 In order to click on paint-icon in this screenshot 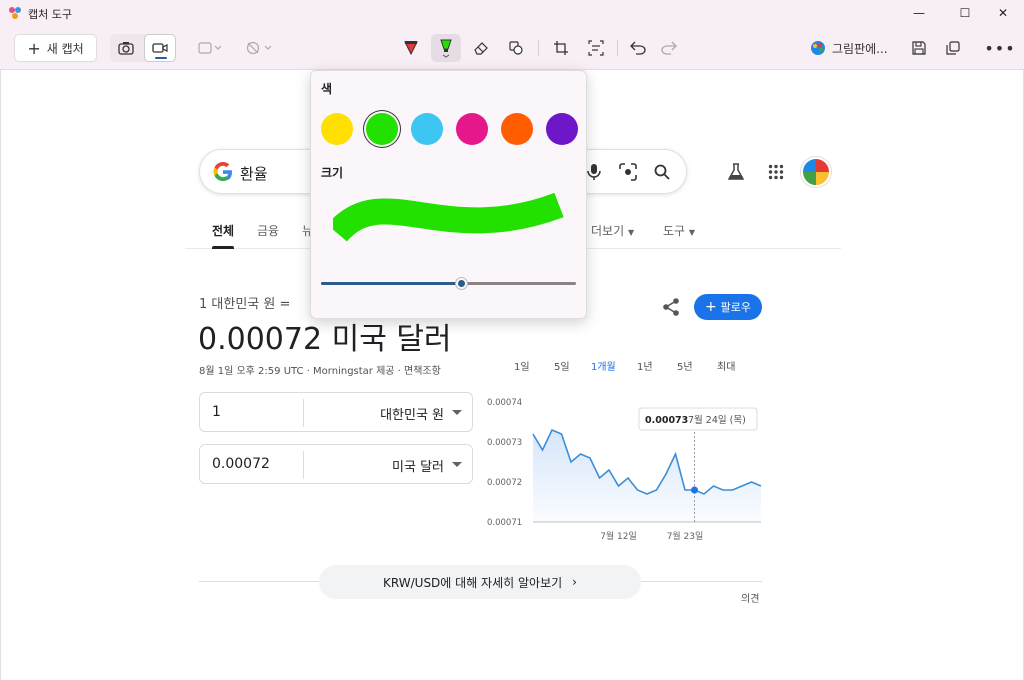, I will do `click(818, 48)`.